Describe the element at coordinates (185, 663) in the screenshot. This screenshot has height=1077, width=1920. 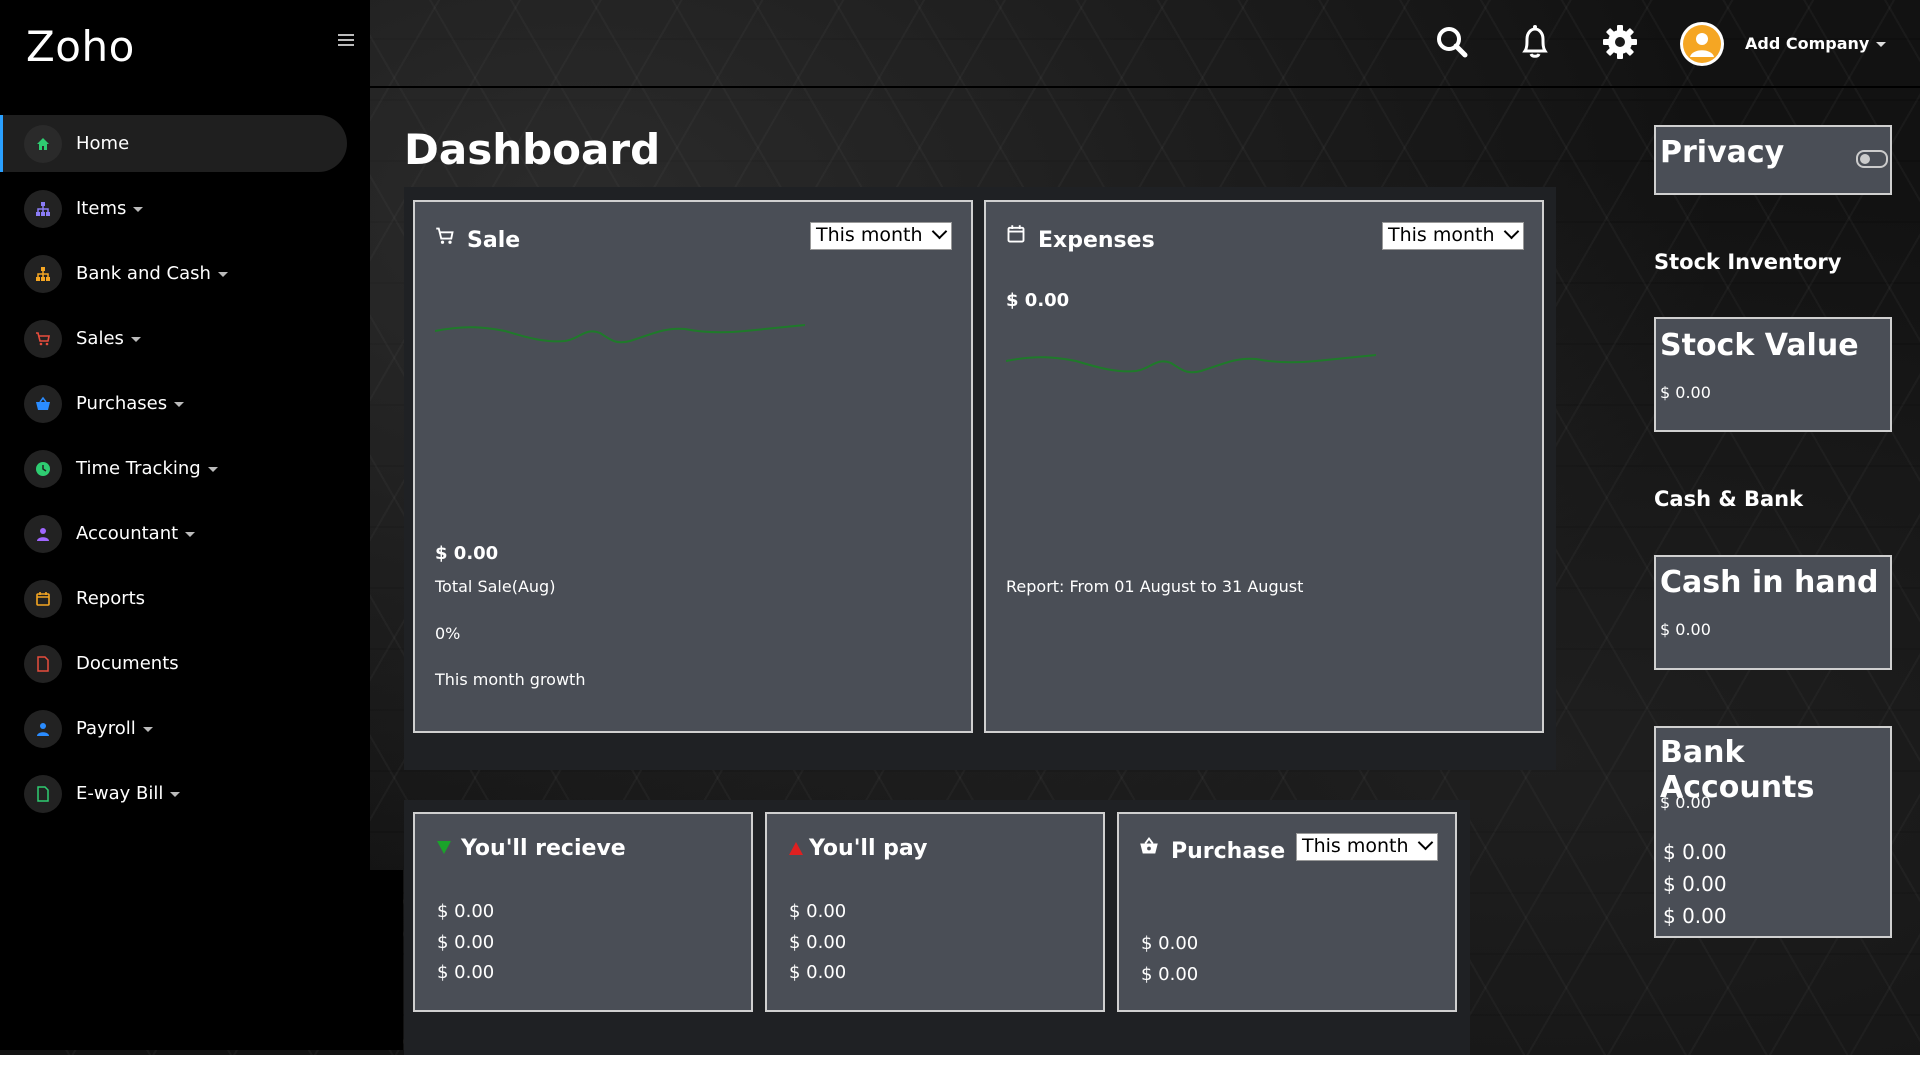
I see `sidebar-item-documents: Documents` at that location.